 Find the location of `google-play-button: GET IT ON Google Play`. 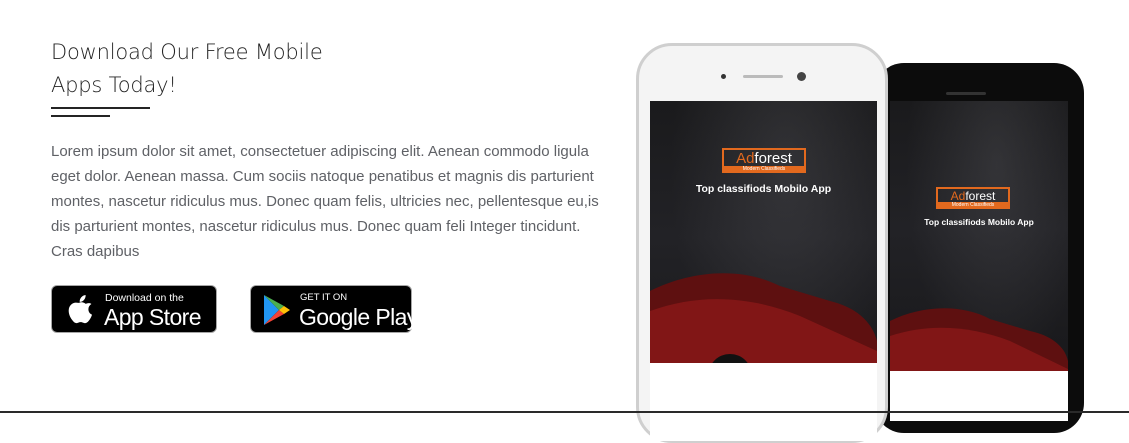

google-play-button: GET IT ON Google Play is located at coordinates (334, 309).